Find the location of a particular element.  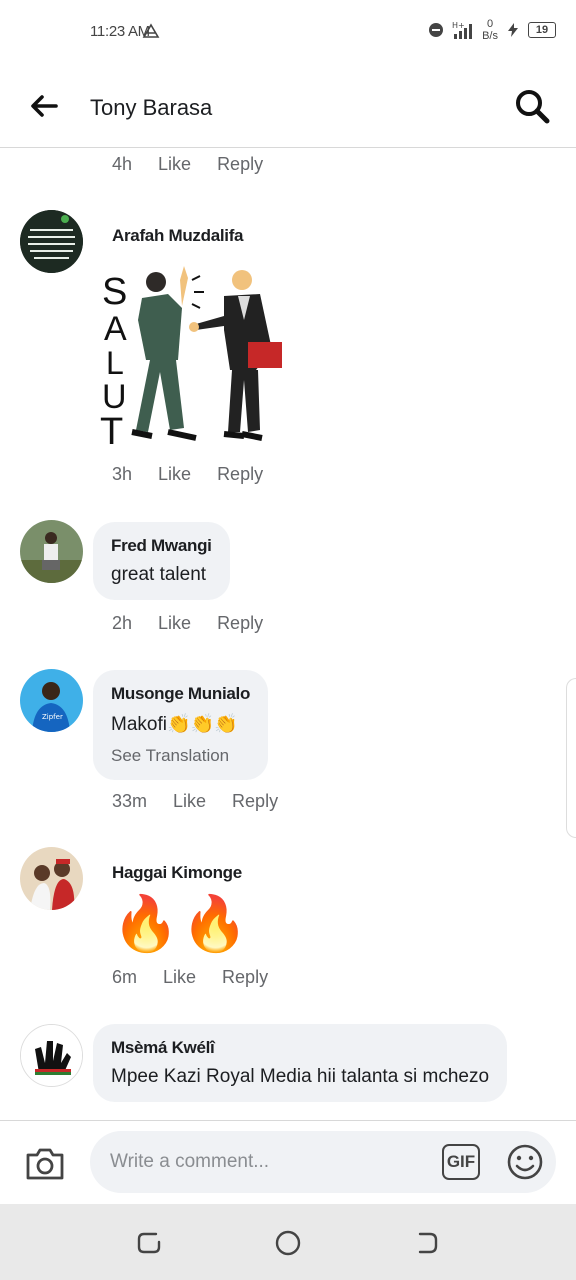

search-icon is located at coordinates (532, 106).